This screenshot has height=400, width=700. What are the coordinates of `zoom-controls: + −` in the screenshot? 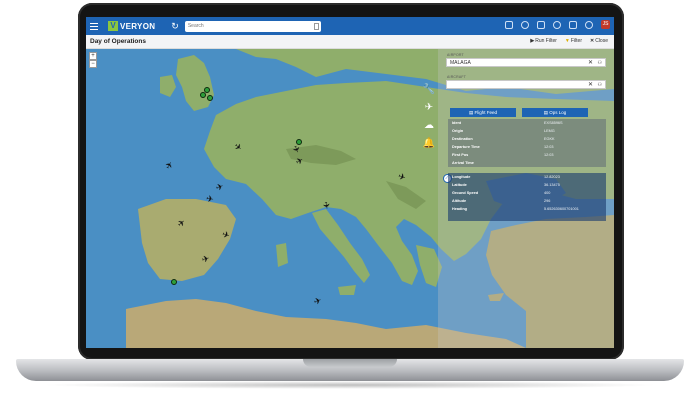 It's located at (93, 60).